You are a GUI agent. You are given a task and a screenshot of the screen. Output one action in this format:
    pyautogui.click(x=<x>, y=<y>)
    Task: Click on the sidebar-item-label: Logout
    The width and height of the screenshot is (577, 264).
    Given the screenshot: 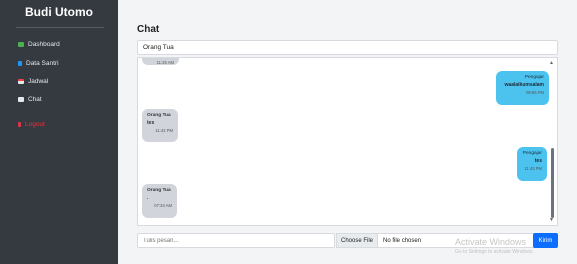 What is the action you would take?
    pyautogui.click(x=35, y=124)
    